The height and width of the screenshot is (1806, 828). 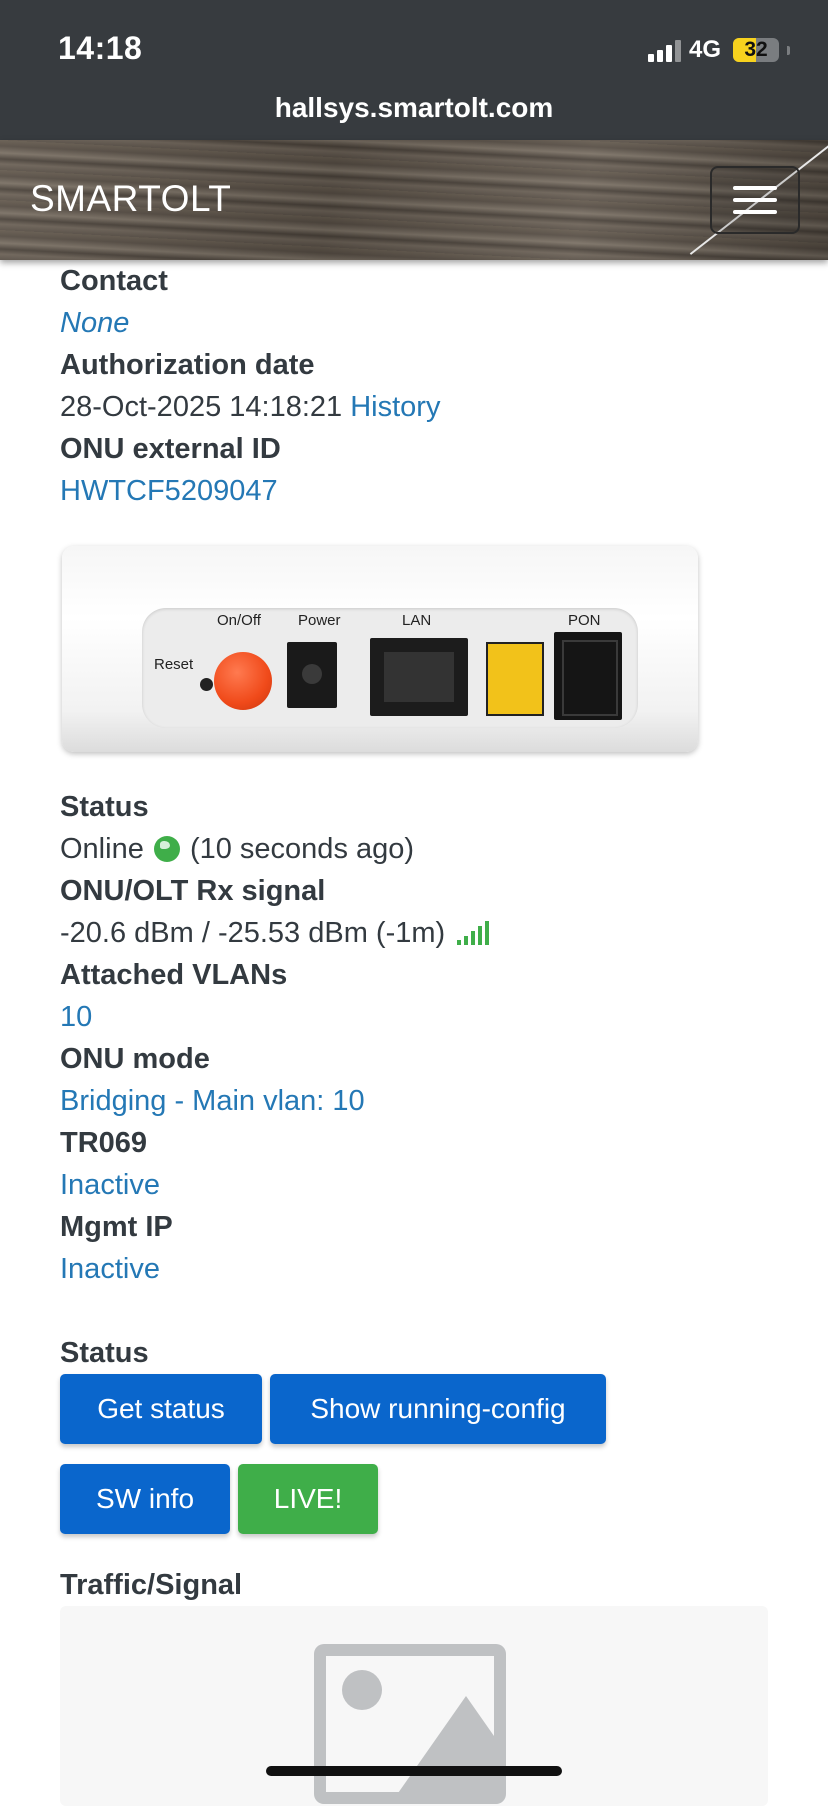 What do you see at coordinates (410, 1724) in the screenshot?
I see `image-placeholder-icon` at bounding box center [410, 1724].